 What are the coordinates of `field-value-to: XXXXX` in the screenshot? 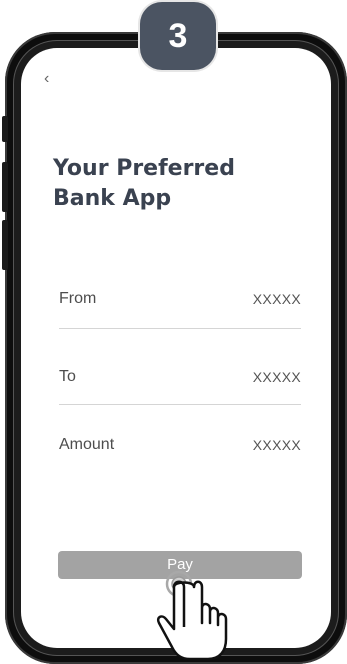 It's located at (276, 377).